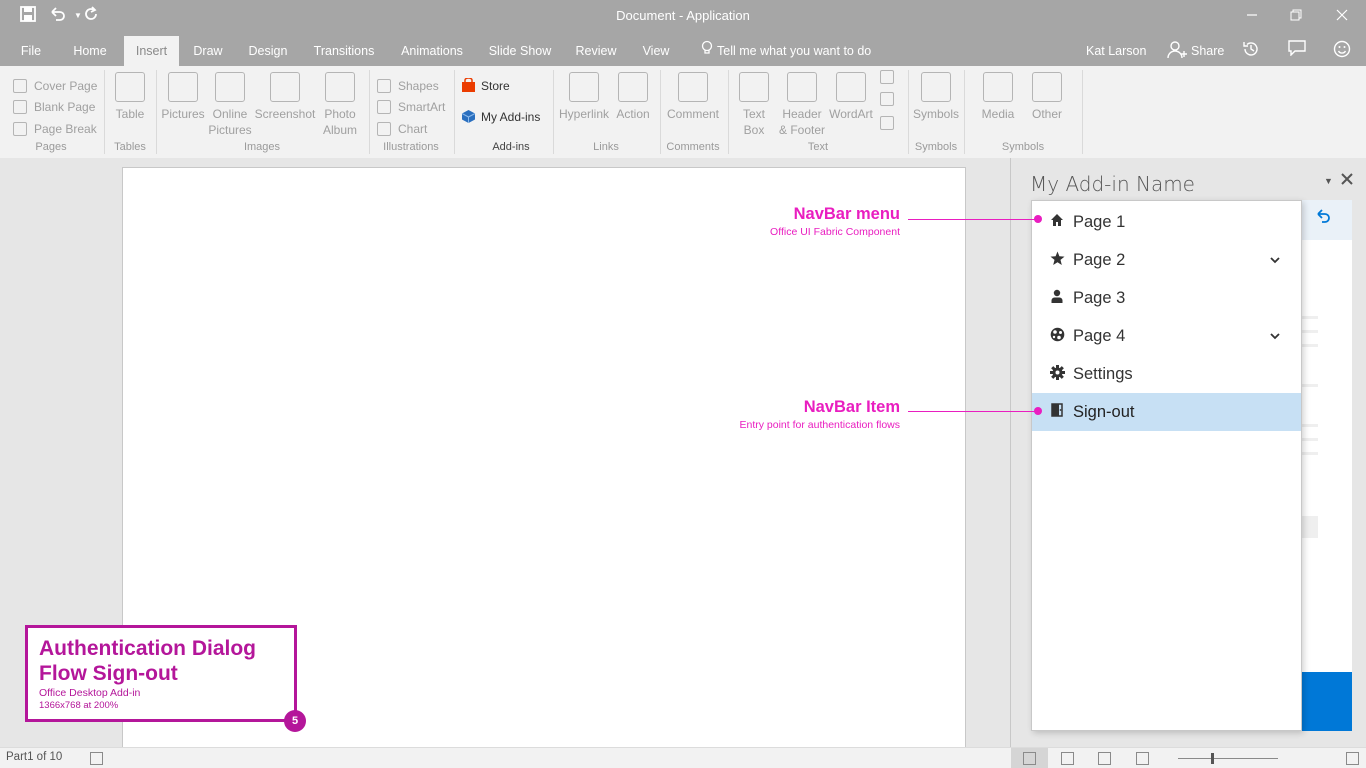  I want to click on tab-slide-show: Slide Show, so click(520, 51).